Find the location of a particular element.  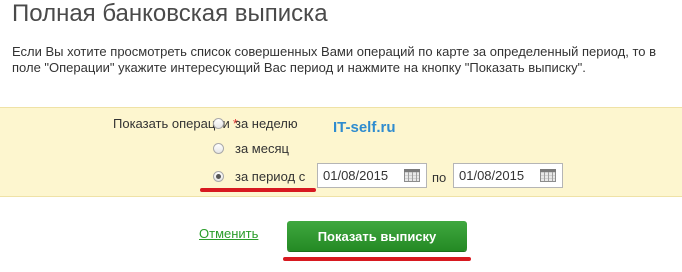

radio-period-label: за период с is located at coordinates (270, 176).